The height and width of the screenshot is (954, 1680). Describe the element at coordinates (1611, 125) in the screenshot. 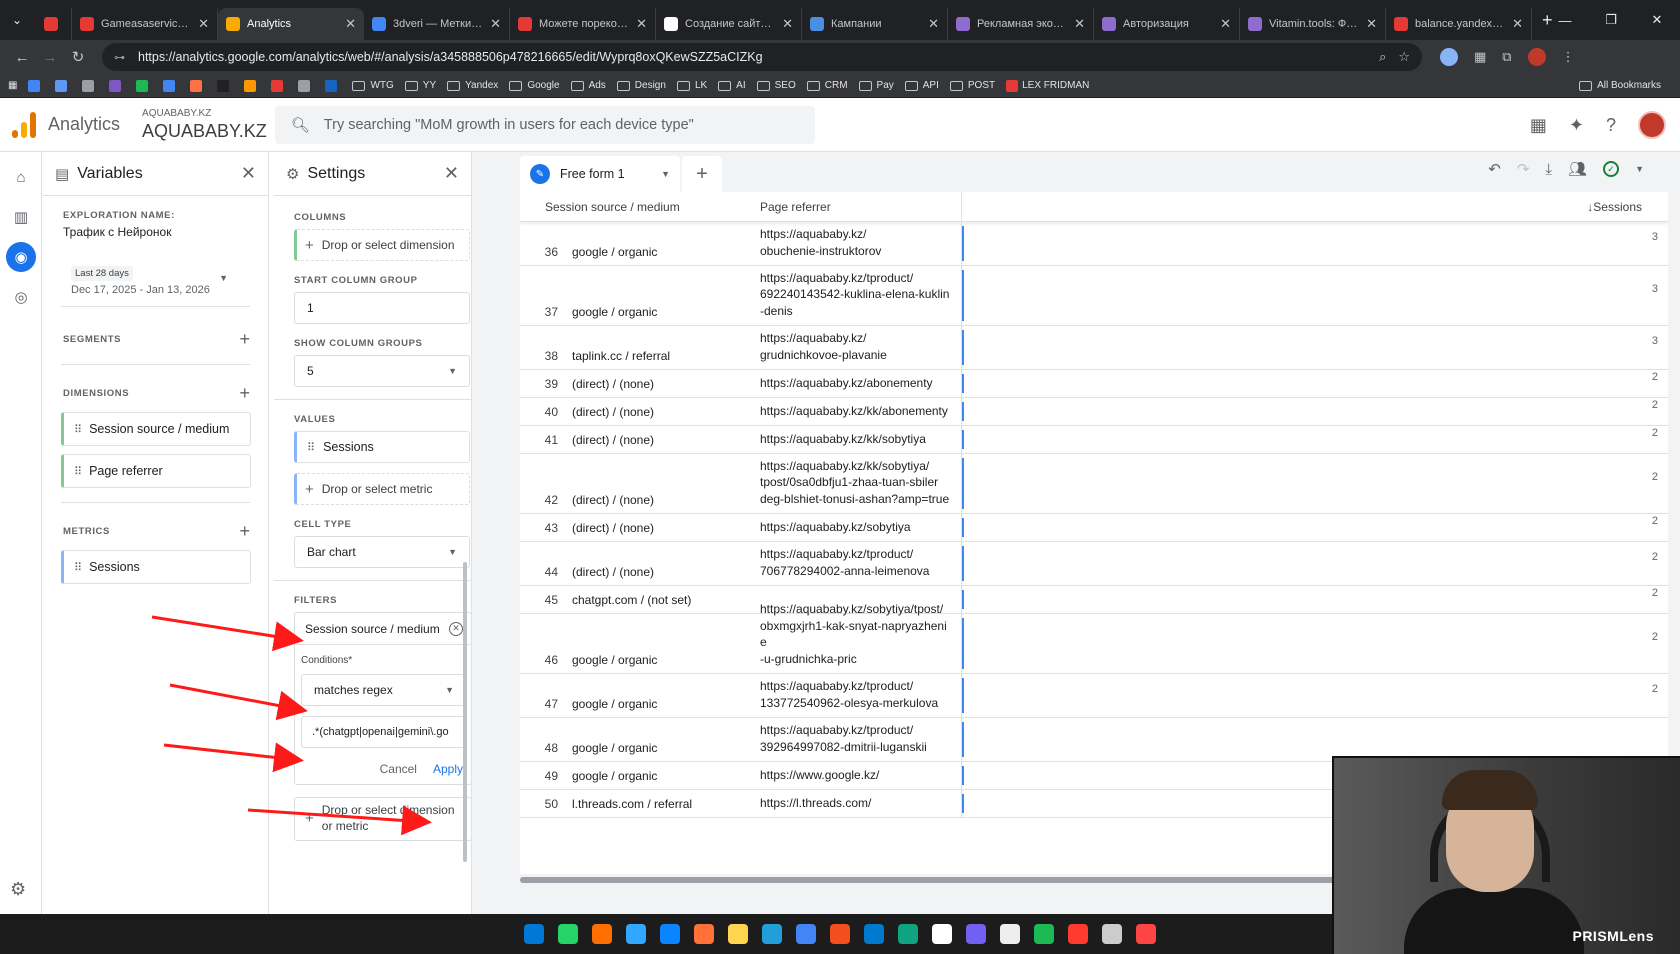

I see `help-icon: ?` at that location.